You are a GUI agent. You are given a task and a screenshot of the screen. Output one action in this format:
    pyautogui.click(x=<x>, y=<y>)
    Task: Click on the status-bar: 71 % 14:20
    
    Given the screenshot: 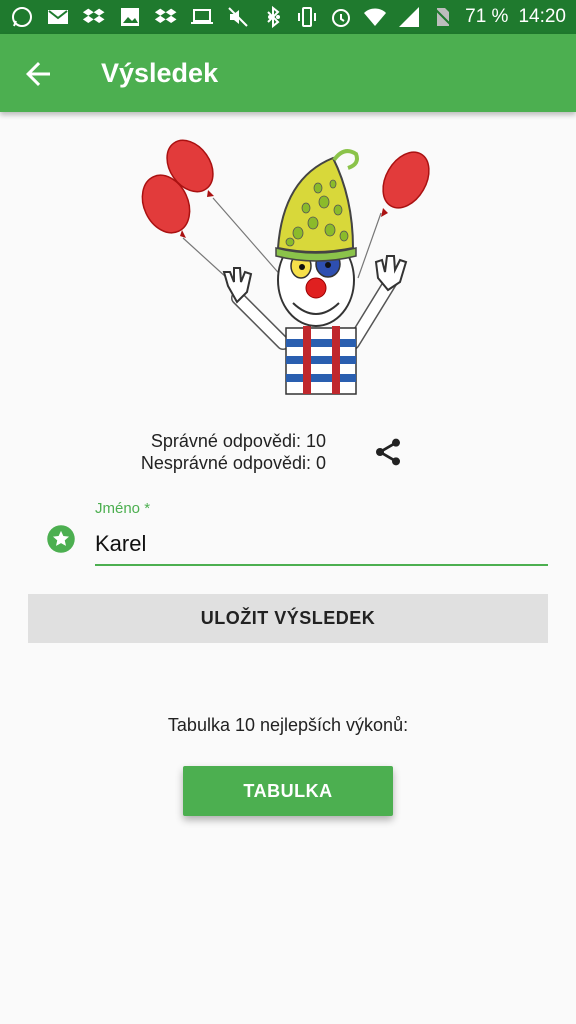 What is the action you would take?
    pyautogui.click(x=288, y=17)
    